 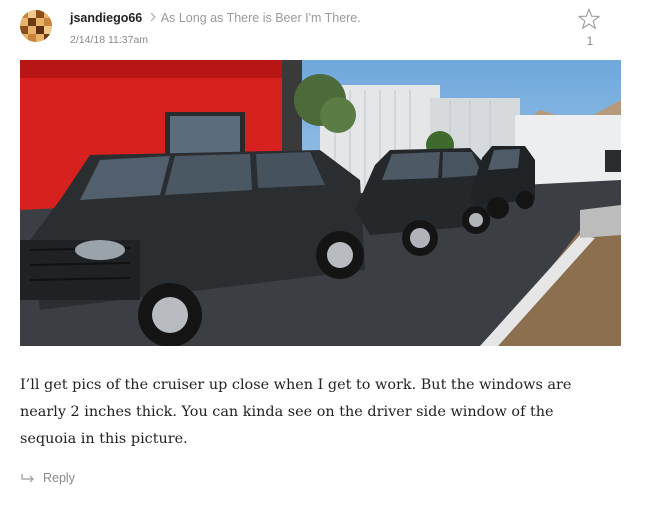 I want to click on author-username: jsandiego66, so click(x=106, y=18).